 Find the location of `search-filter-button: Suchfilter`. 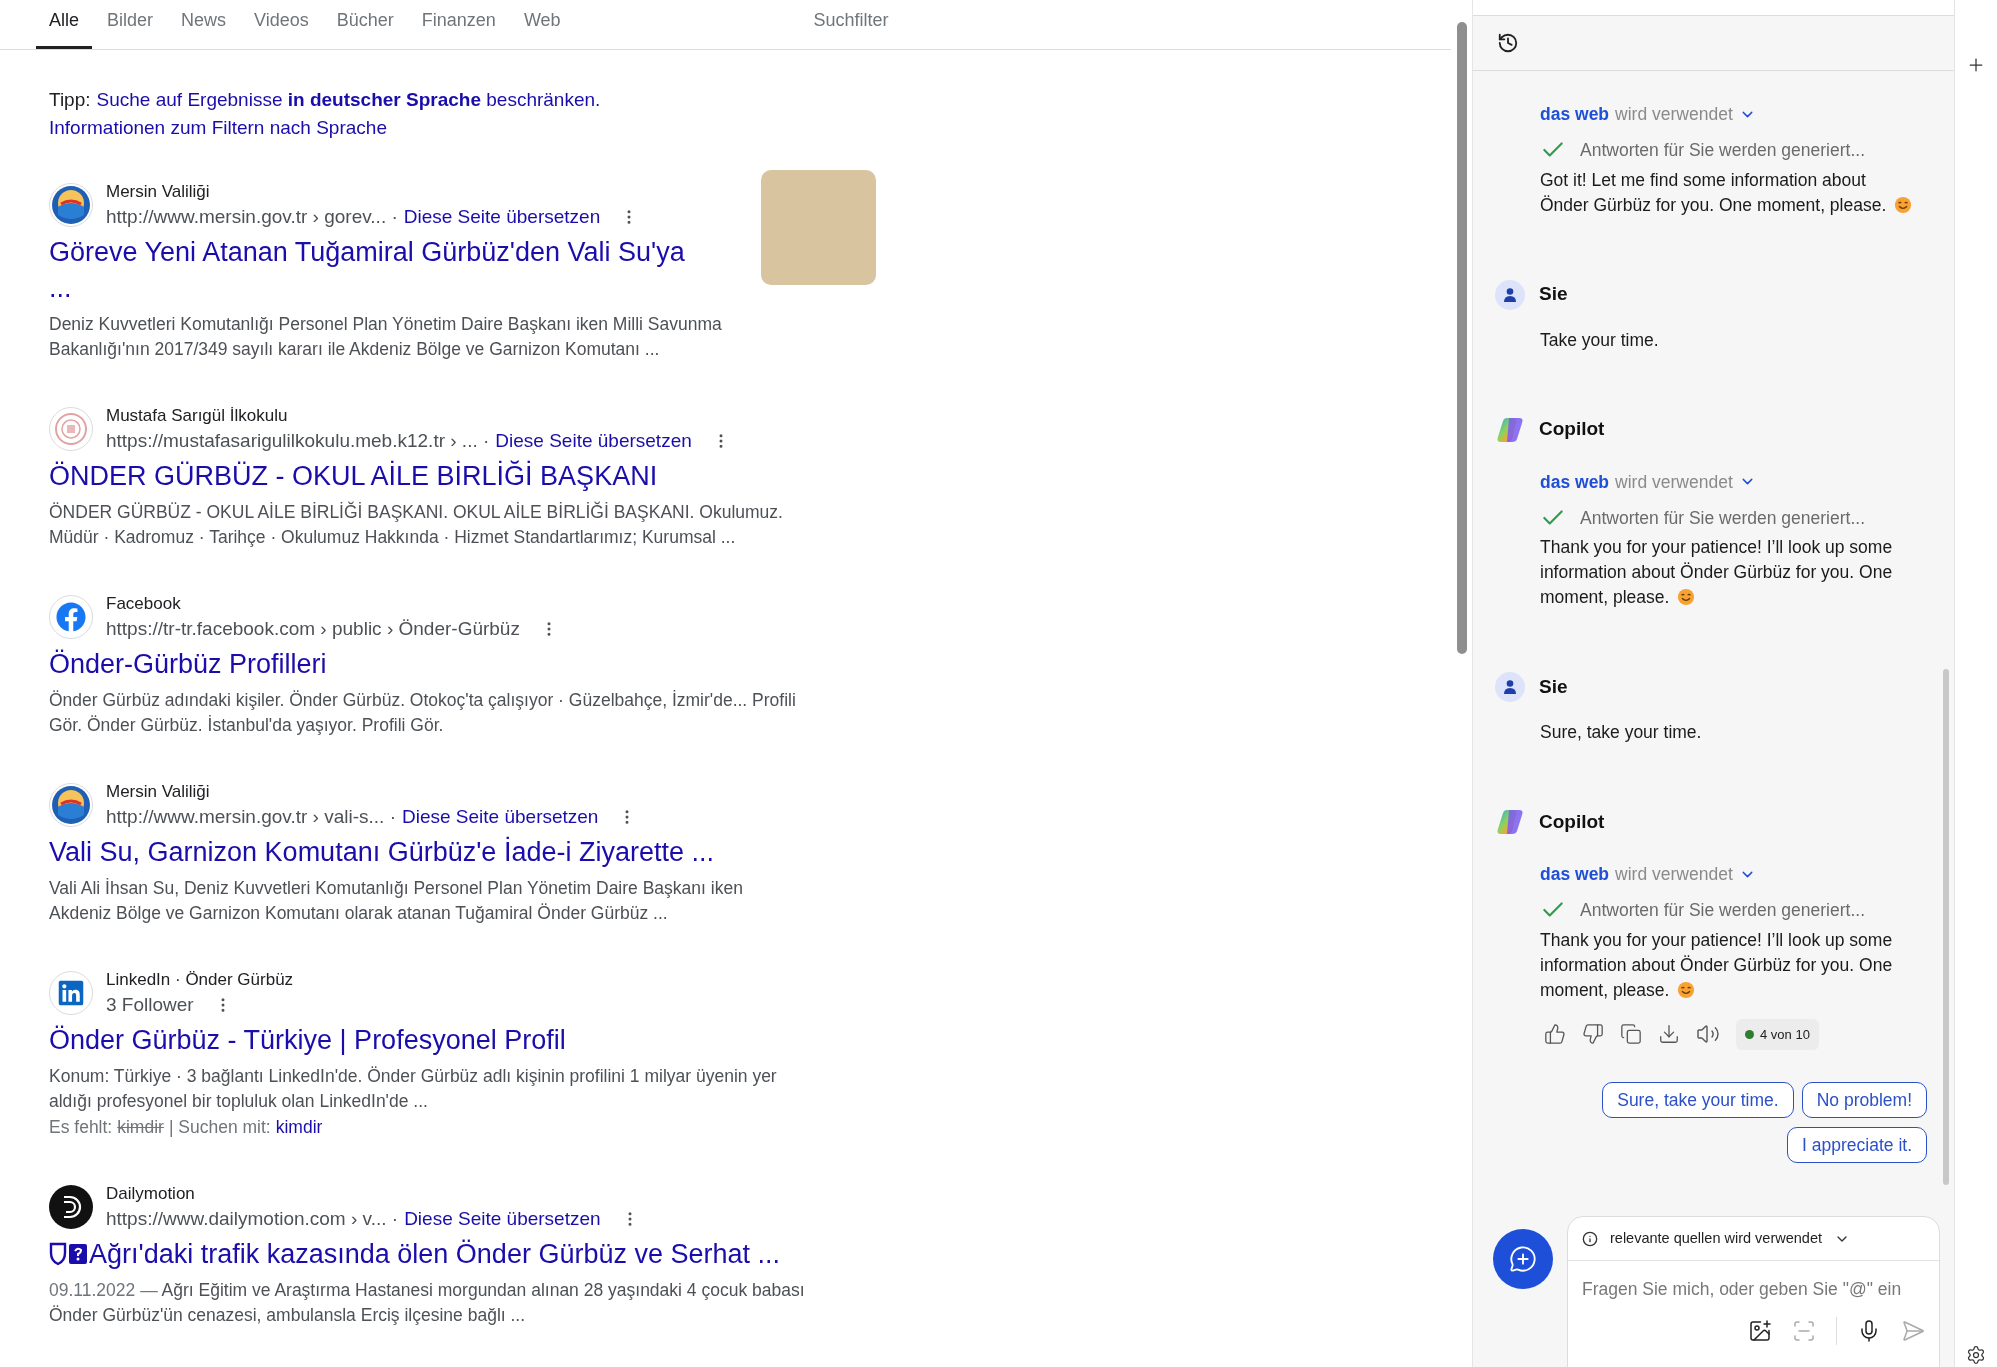

search-filter-button: Suchfilter is located at coordinates (851, 28).